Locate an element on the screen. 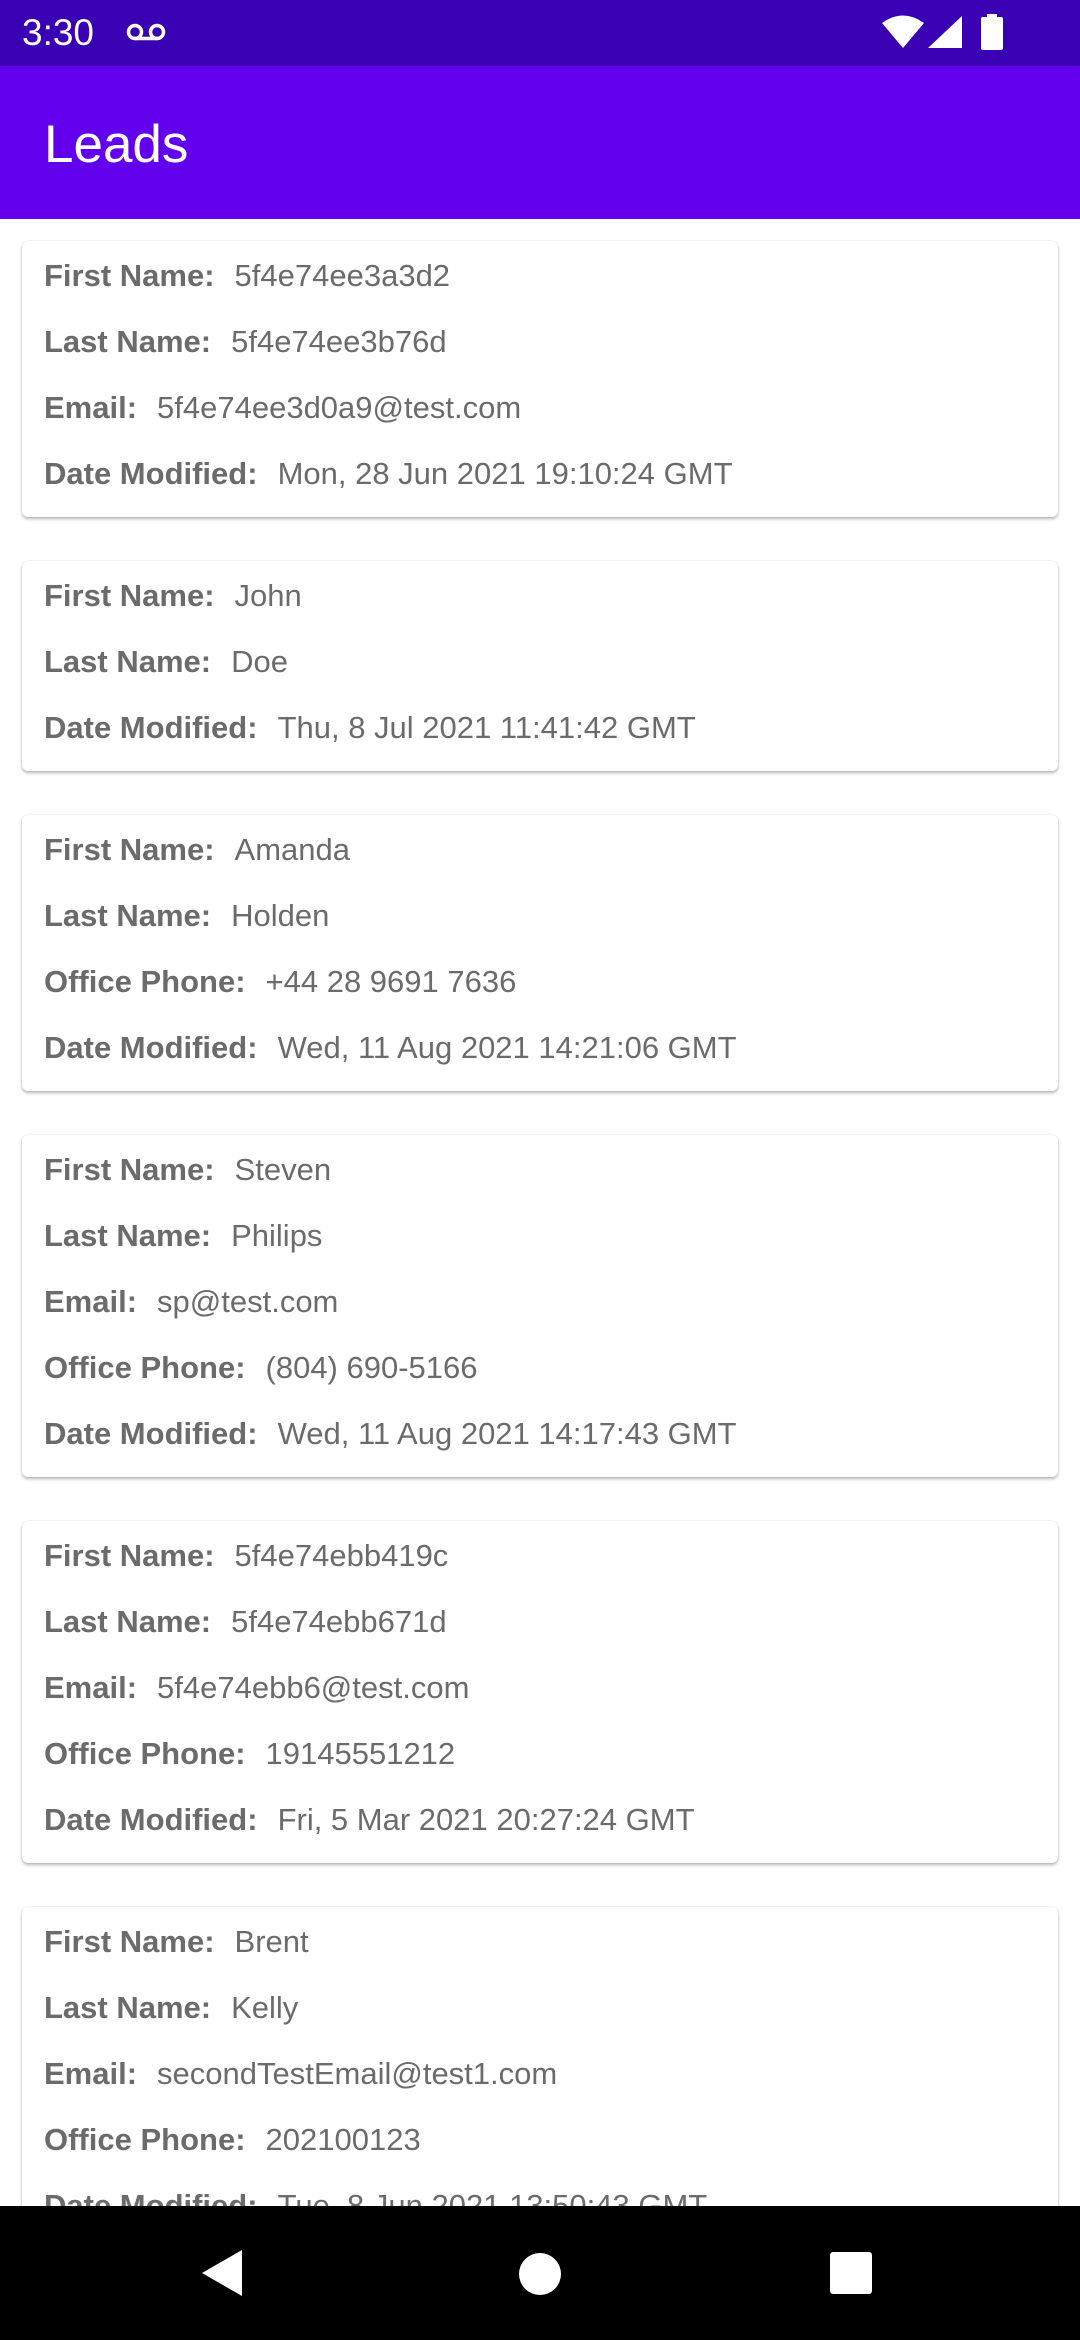 The image size is (1080, 2340). signal-icon is located at coordinates (945, 32).